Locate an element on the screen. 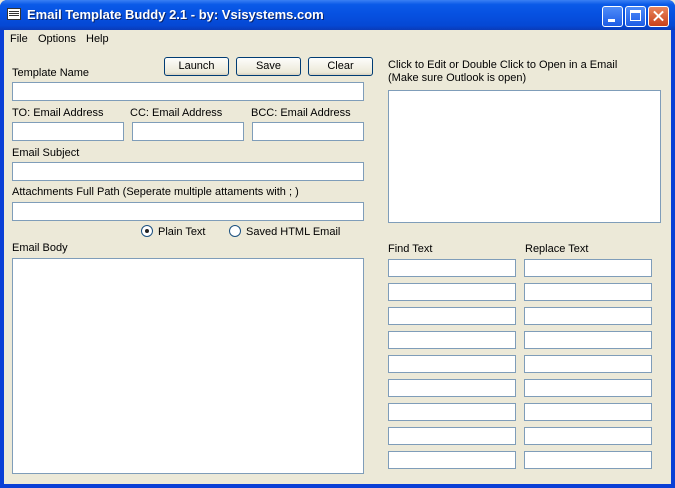 This screenshot has width=675, height=488. template-name-field is located at coordinates (188, 91).